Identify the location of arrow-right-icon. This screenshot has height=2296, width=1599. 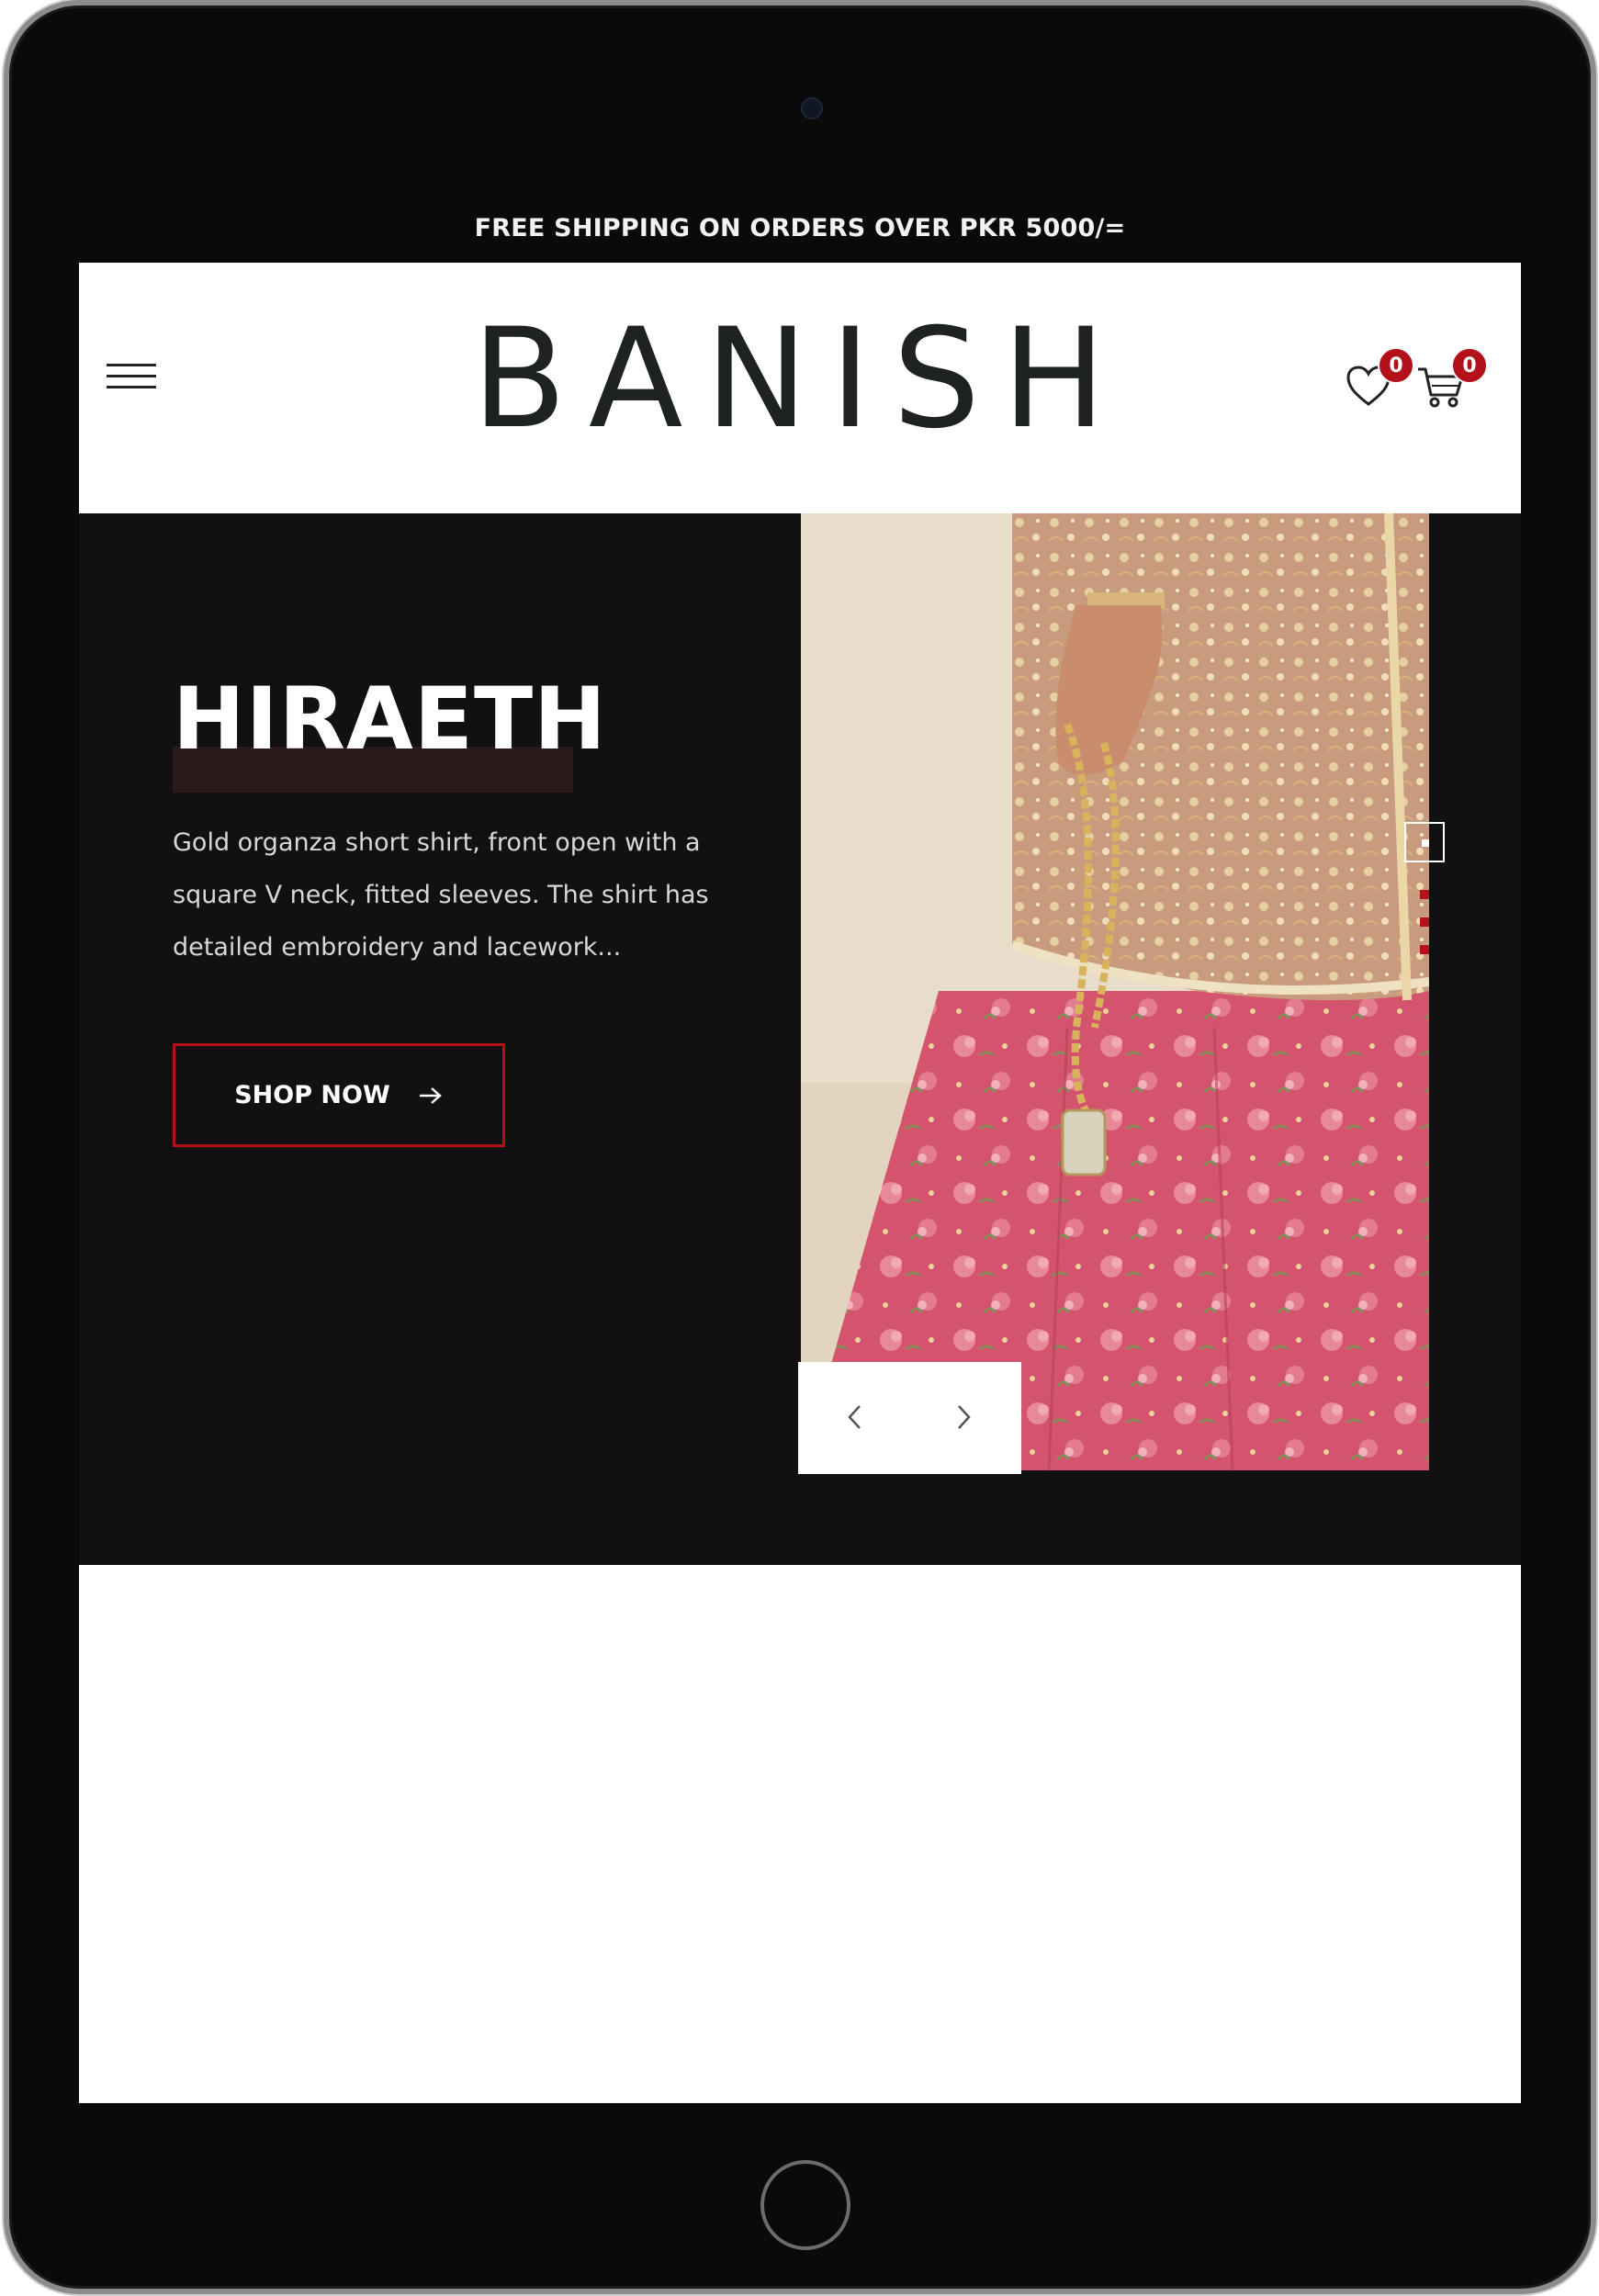
(430, 1095).